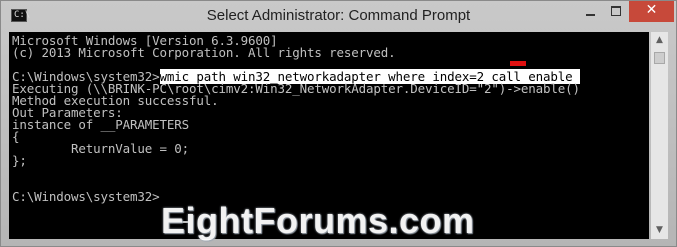 This screenshot has height=247, width=677. I want to click on scroll-thumb, so click(659, 58).